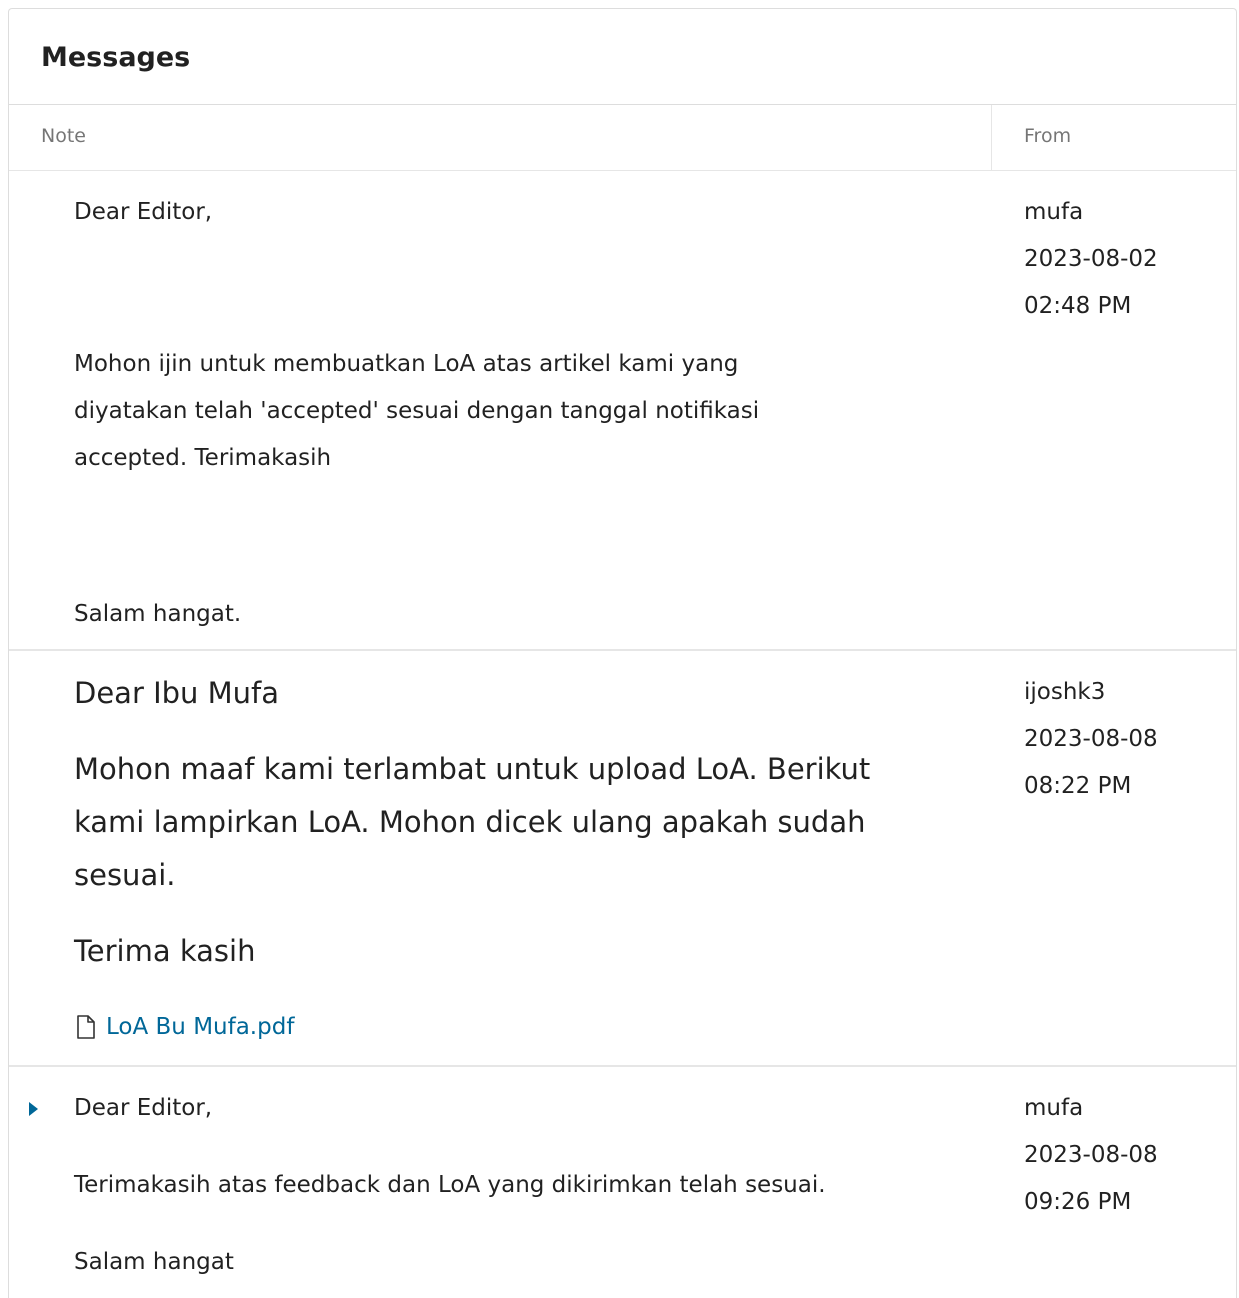 The height and width of the screenshot is (1298, 1239). I want to click on message-meta: mufa 2023-08-08 09:26 PM, so click(1091, 1155).